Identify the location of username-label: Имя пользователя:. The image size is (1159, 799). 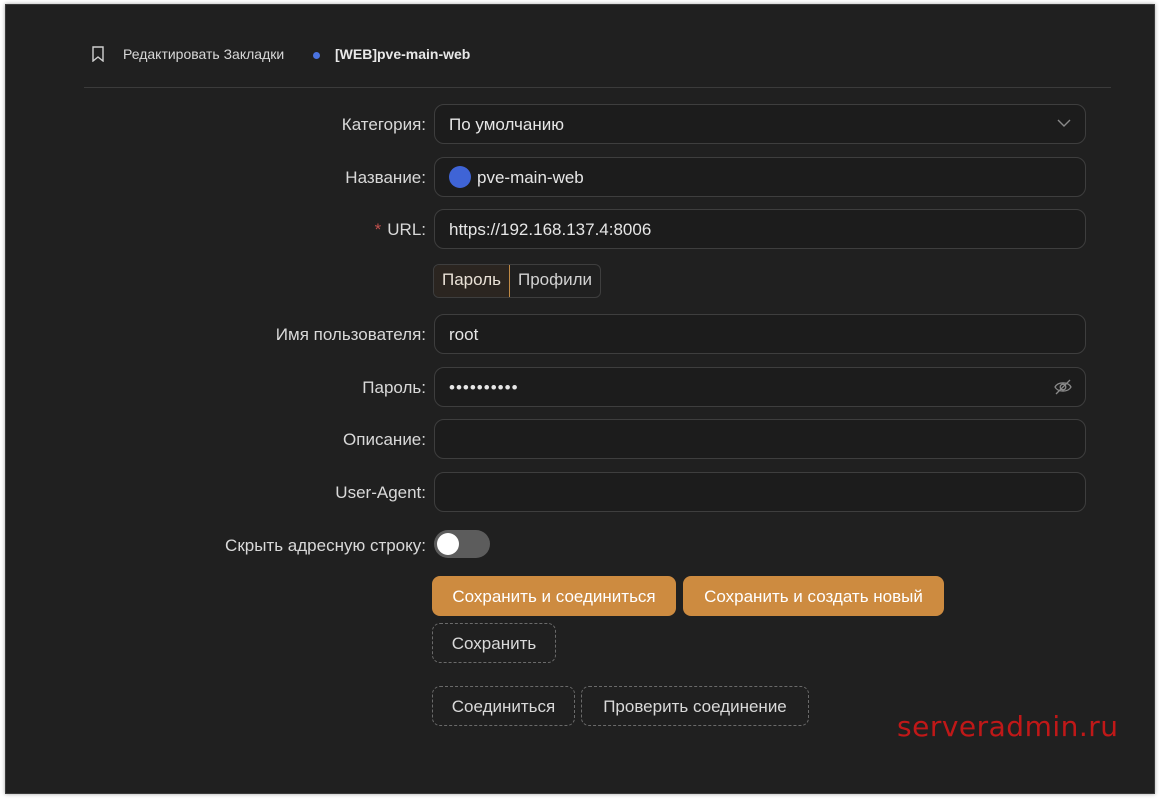
(350, 334).